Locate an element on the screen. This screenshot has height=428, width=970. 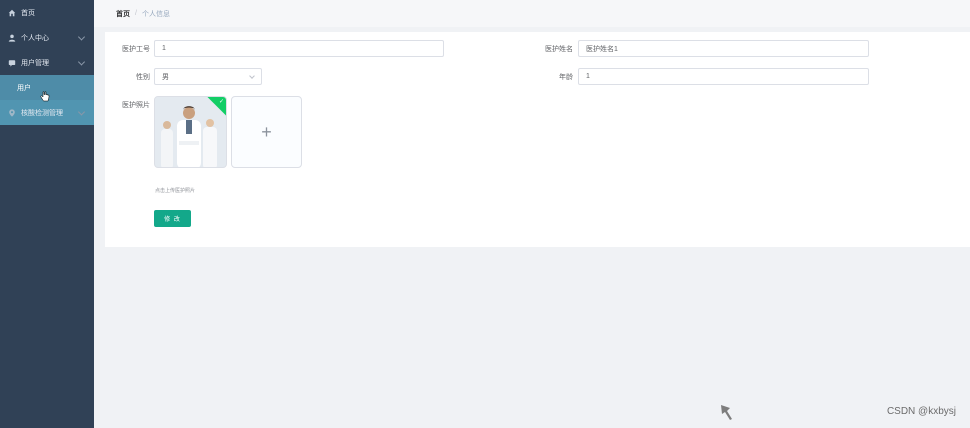
plus-icon: + is located at coordinates (266, 131).